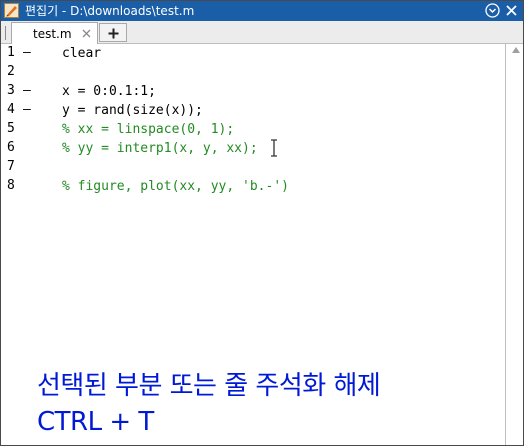 The image size is (524, 446). Describe the element at coordinates (21, 186) in the screenshot. I see `line-gutter: 8` at that location.